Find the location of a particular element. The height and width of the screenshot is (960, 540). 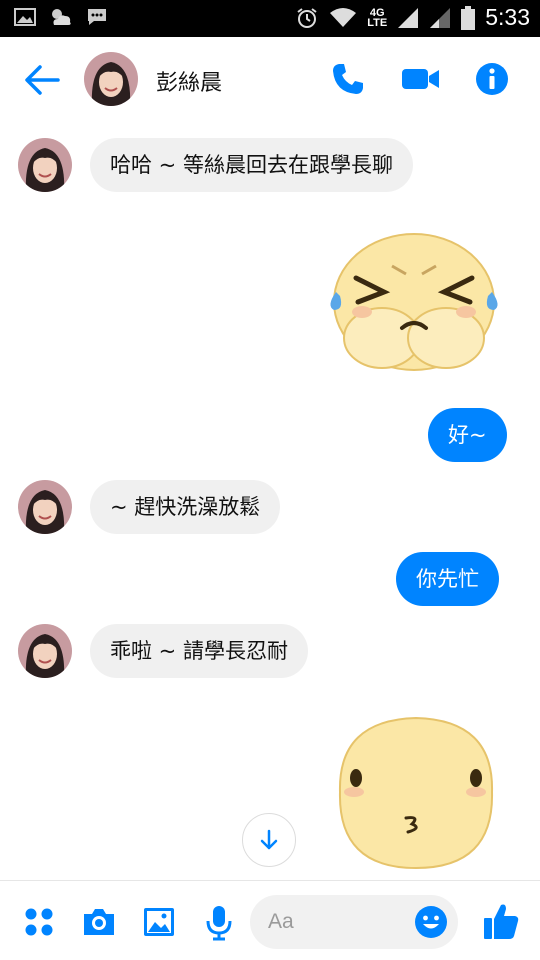

message-bubble-incoming: 哈哈 ~ 等絲晨回去在跟學長聊 is located at coordinates (251, 165).